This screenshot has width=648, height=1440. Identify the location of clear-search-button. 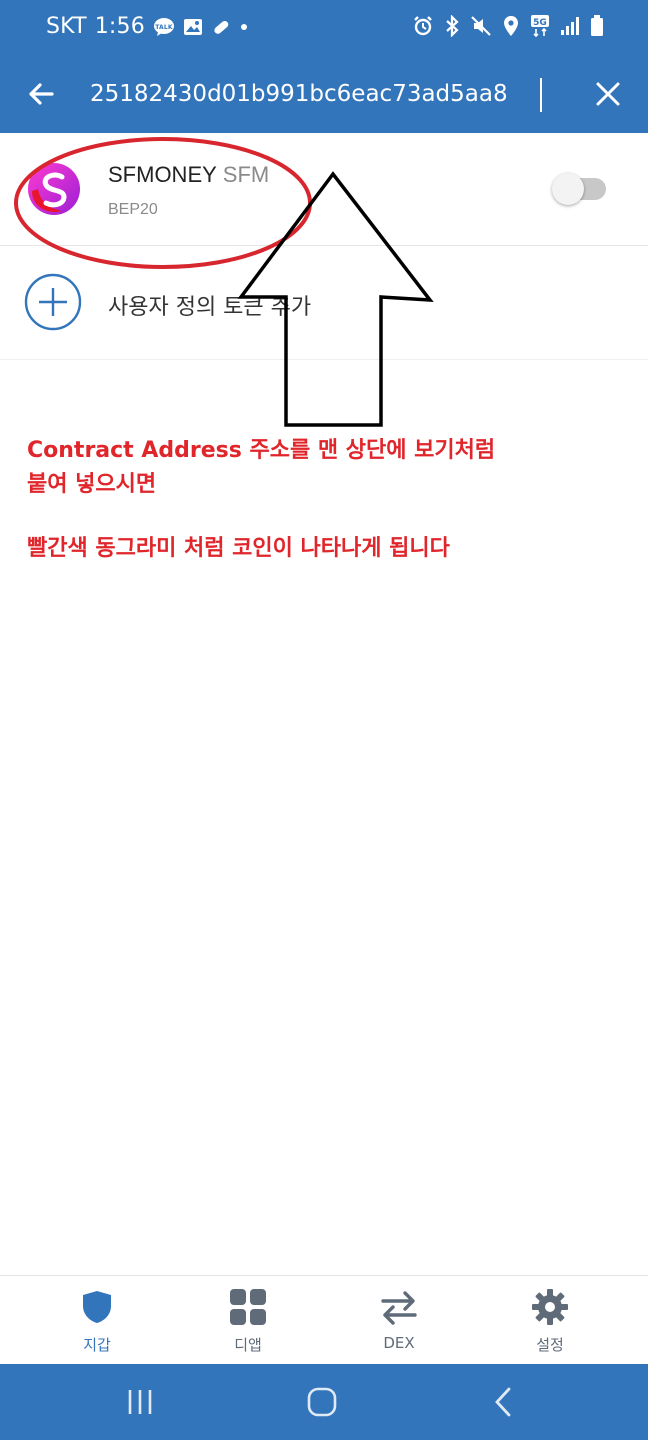
(608, 94).